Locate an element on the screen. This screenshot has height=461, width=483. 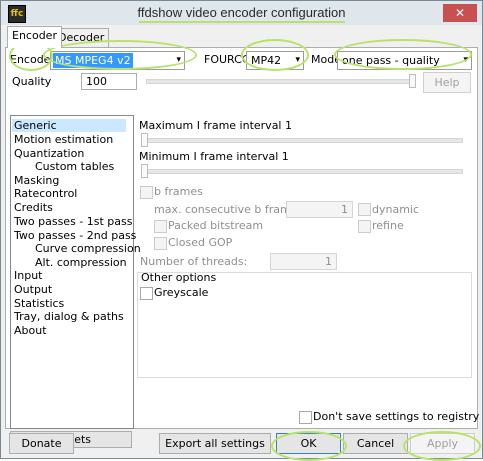
min-i-frame-interval-label: Minimum I frame interval 1 is located at coordinates (214, 156).